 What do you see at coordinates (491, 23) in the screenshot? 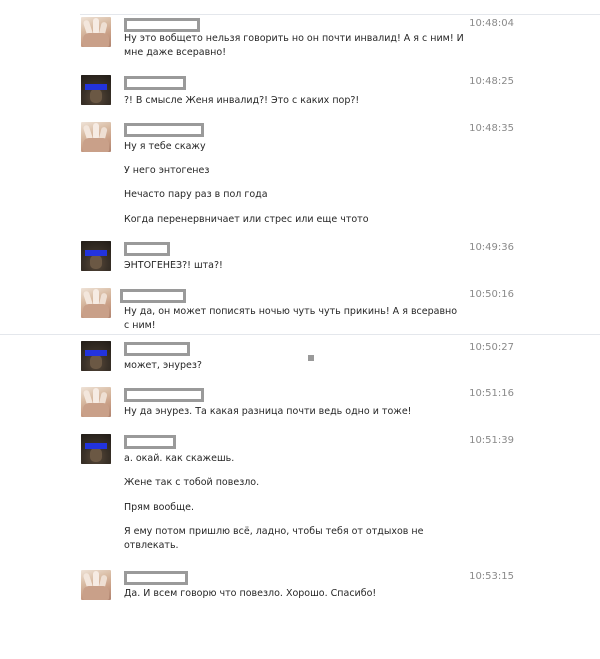
I see `message-time: 10:48:04` at bounding box center [491, 23].